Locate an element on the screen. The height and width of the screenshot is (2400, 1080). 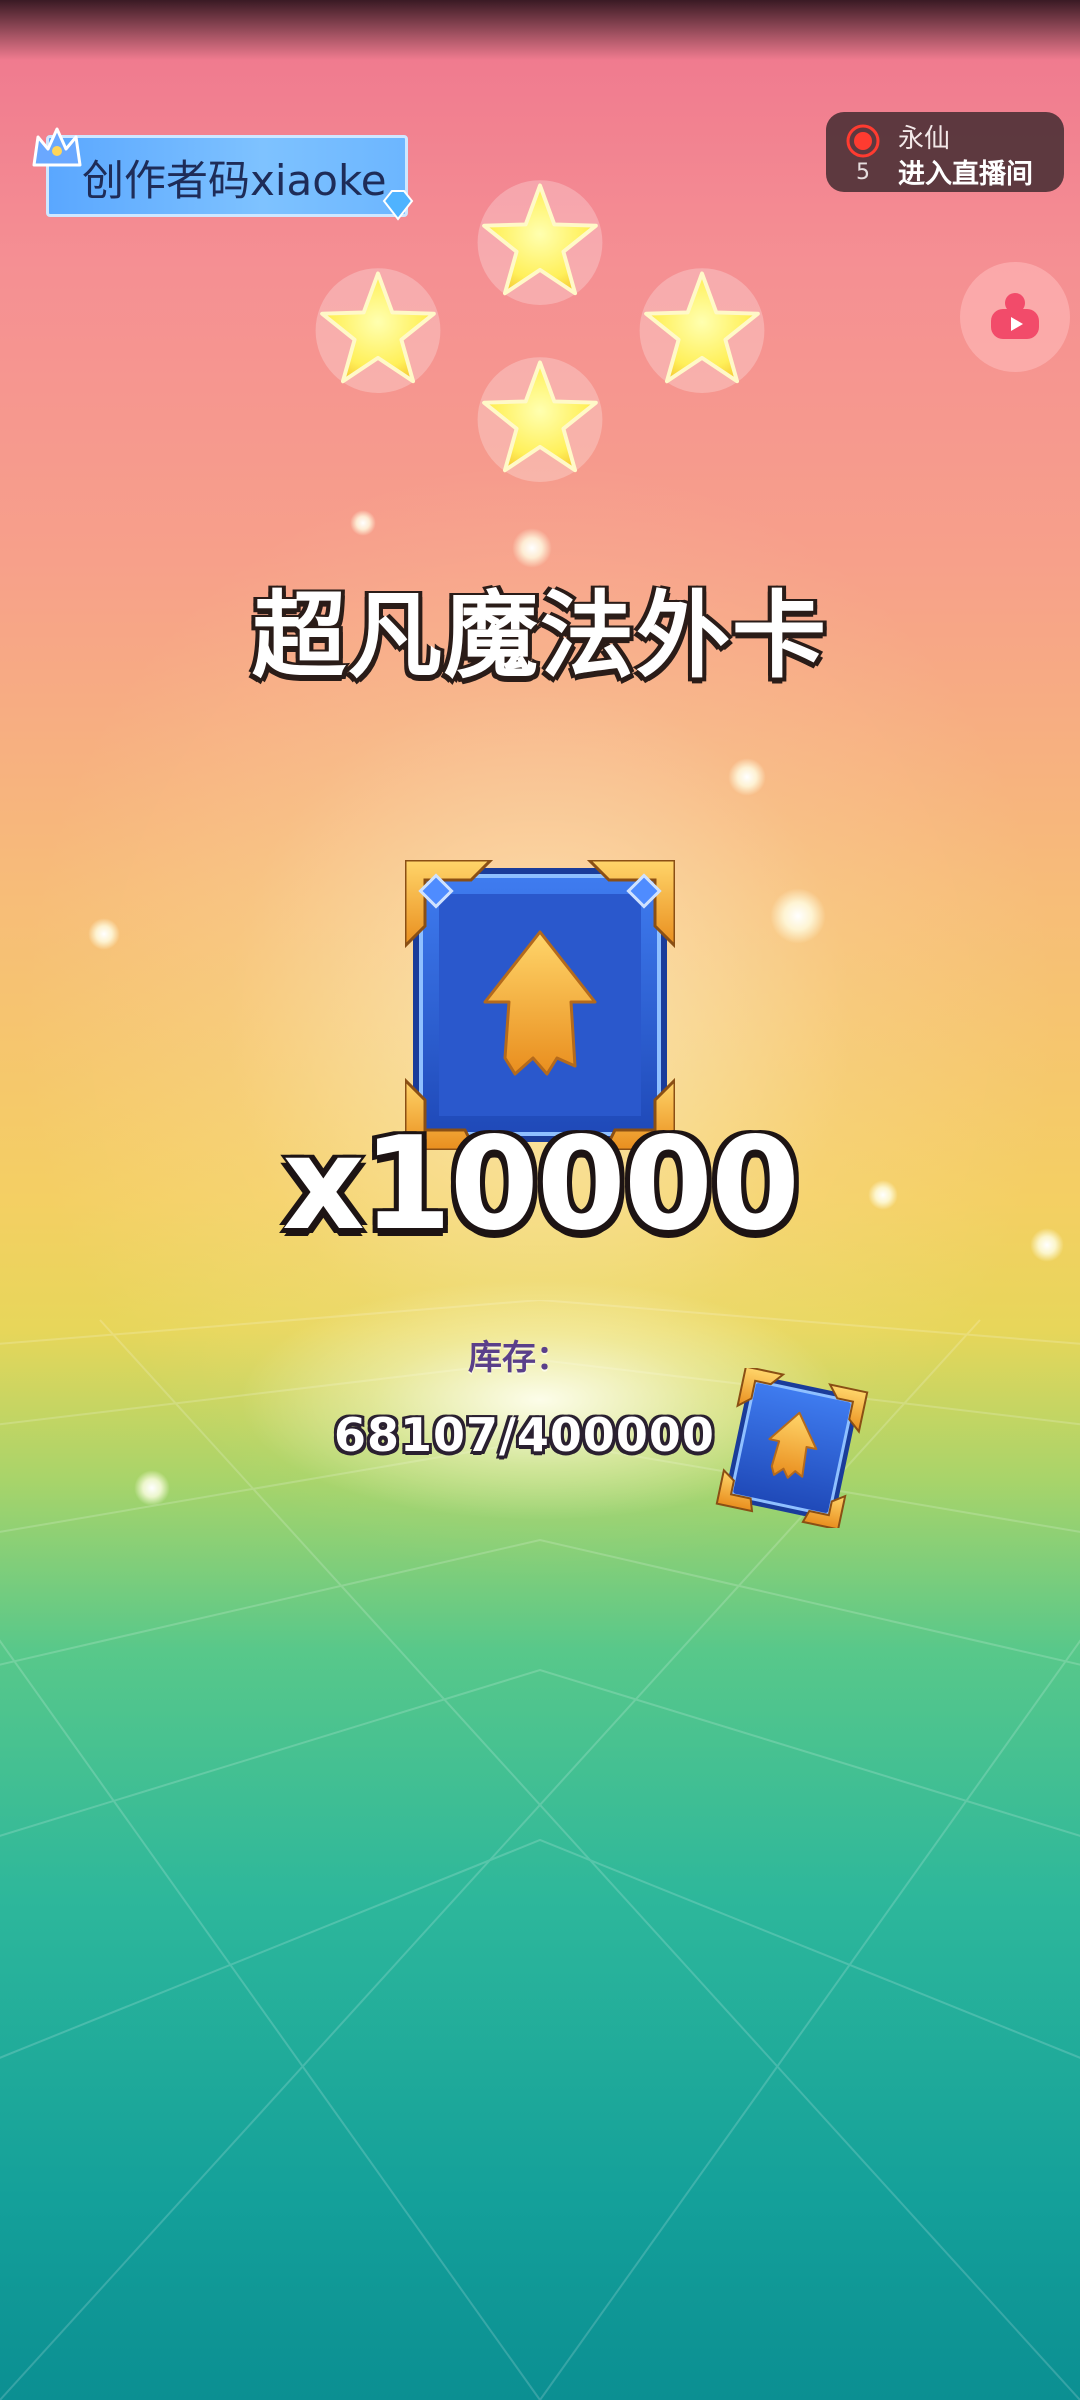
live-room-button: 5 永仙 进入直播间 is located at coordinates (945, 152).